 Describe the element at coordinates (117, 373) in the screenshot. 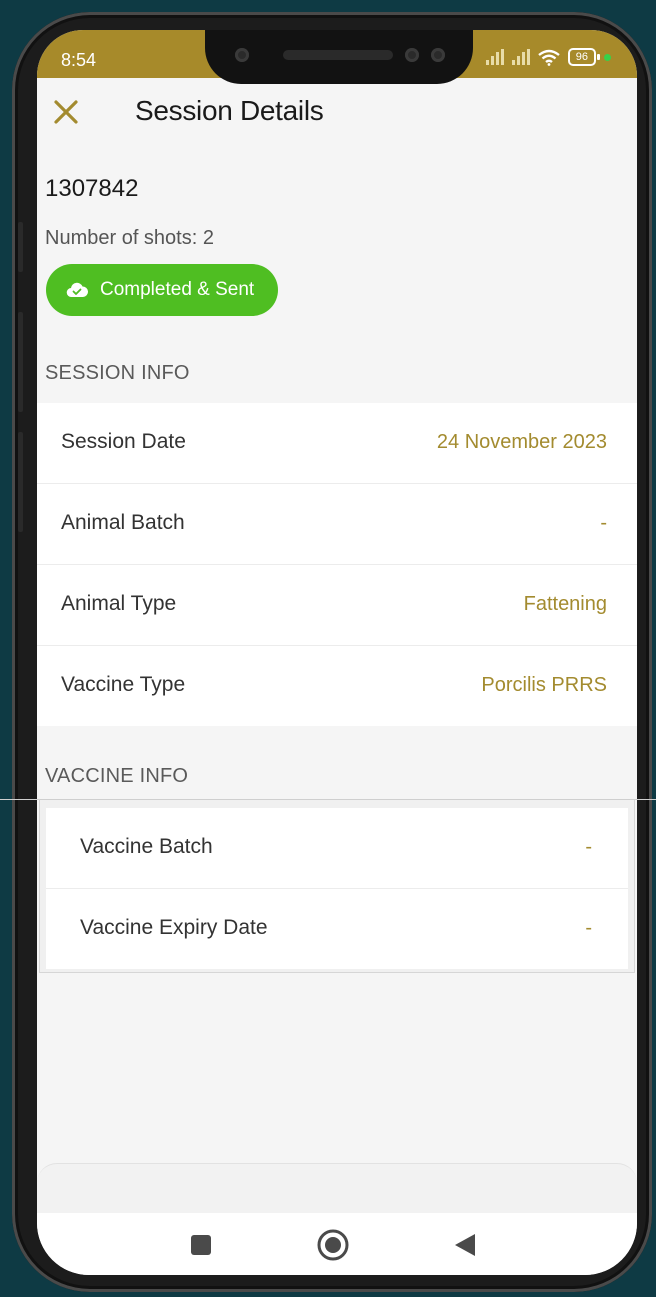

I see `session-info-heading: SESSION INFO` at that location.